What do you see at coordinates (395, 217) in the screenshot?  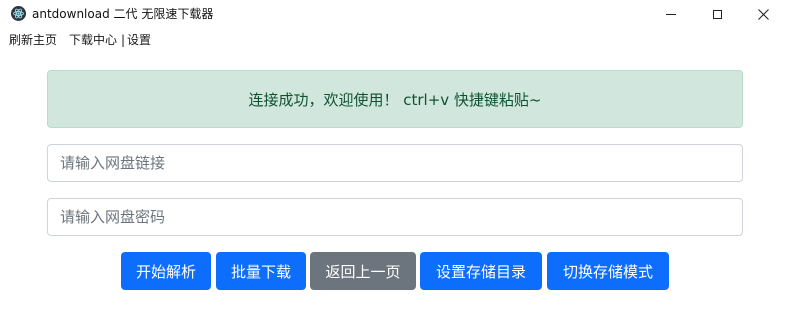 I see `share-password-input` at bounding box center [395, 217].